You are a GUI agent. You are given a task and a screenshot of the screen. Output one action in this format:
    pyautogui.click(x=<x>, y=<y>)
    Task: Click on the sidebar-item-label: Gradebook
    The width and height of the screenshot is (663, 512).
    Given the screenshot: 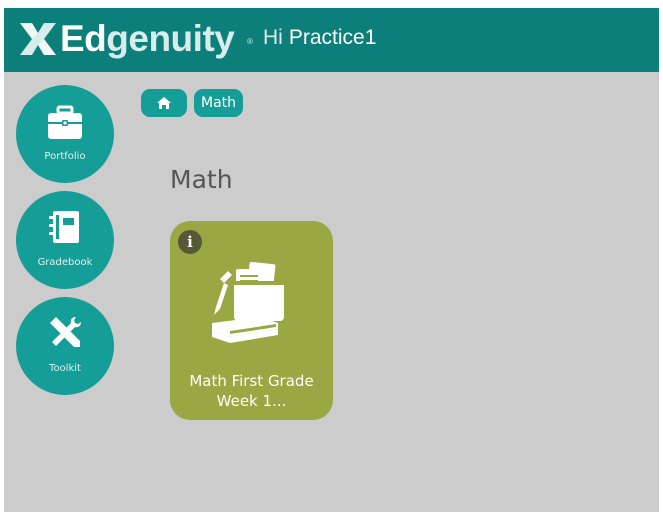 What is the action you would take?
    pyautogui.click(x=65, y=262)
    